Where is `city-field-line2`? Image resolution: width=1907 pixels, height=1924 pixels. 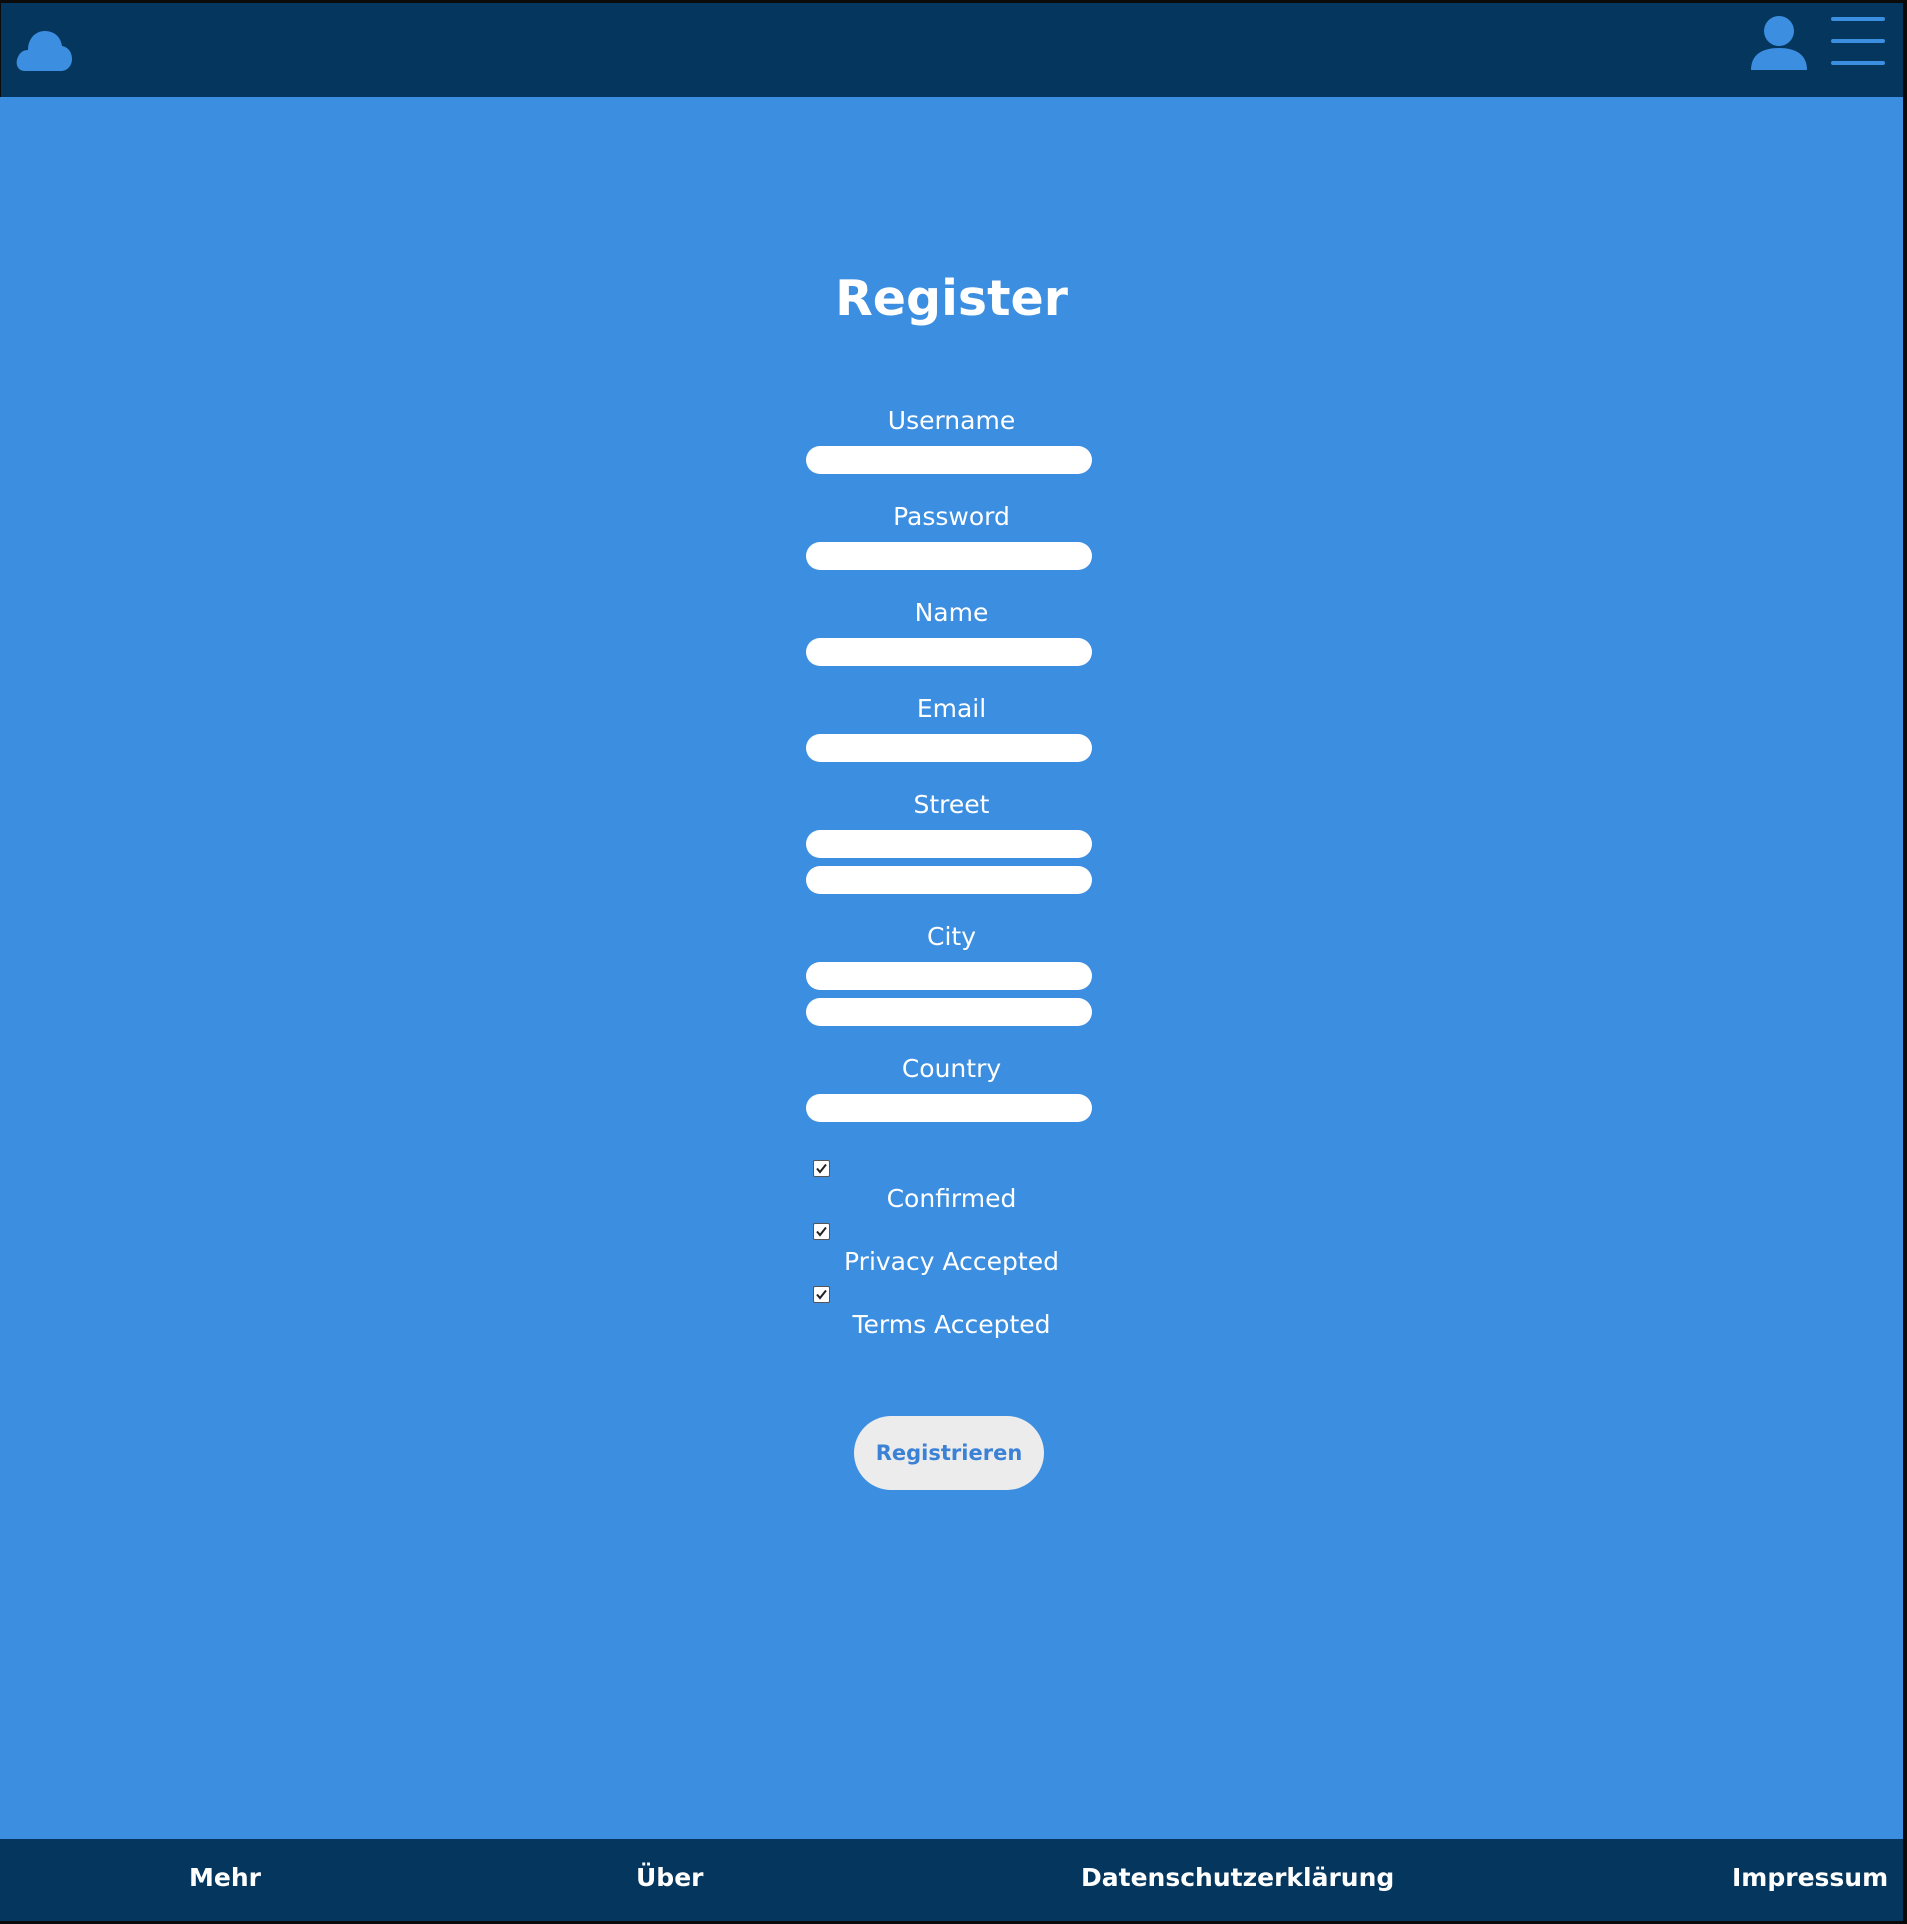
city-field-line2 is located at coordinates (949, 1012).